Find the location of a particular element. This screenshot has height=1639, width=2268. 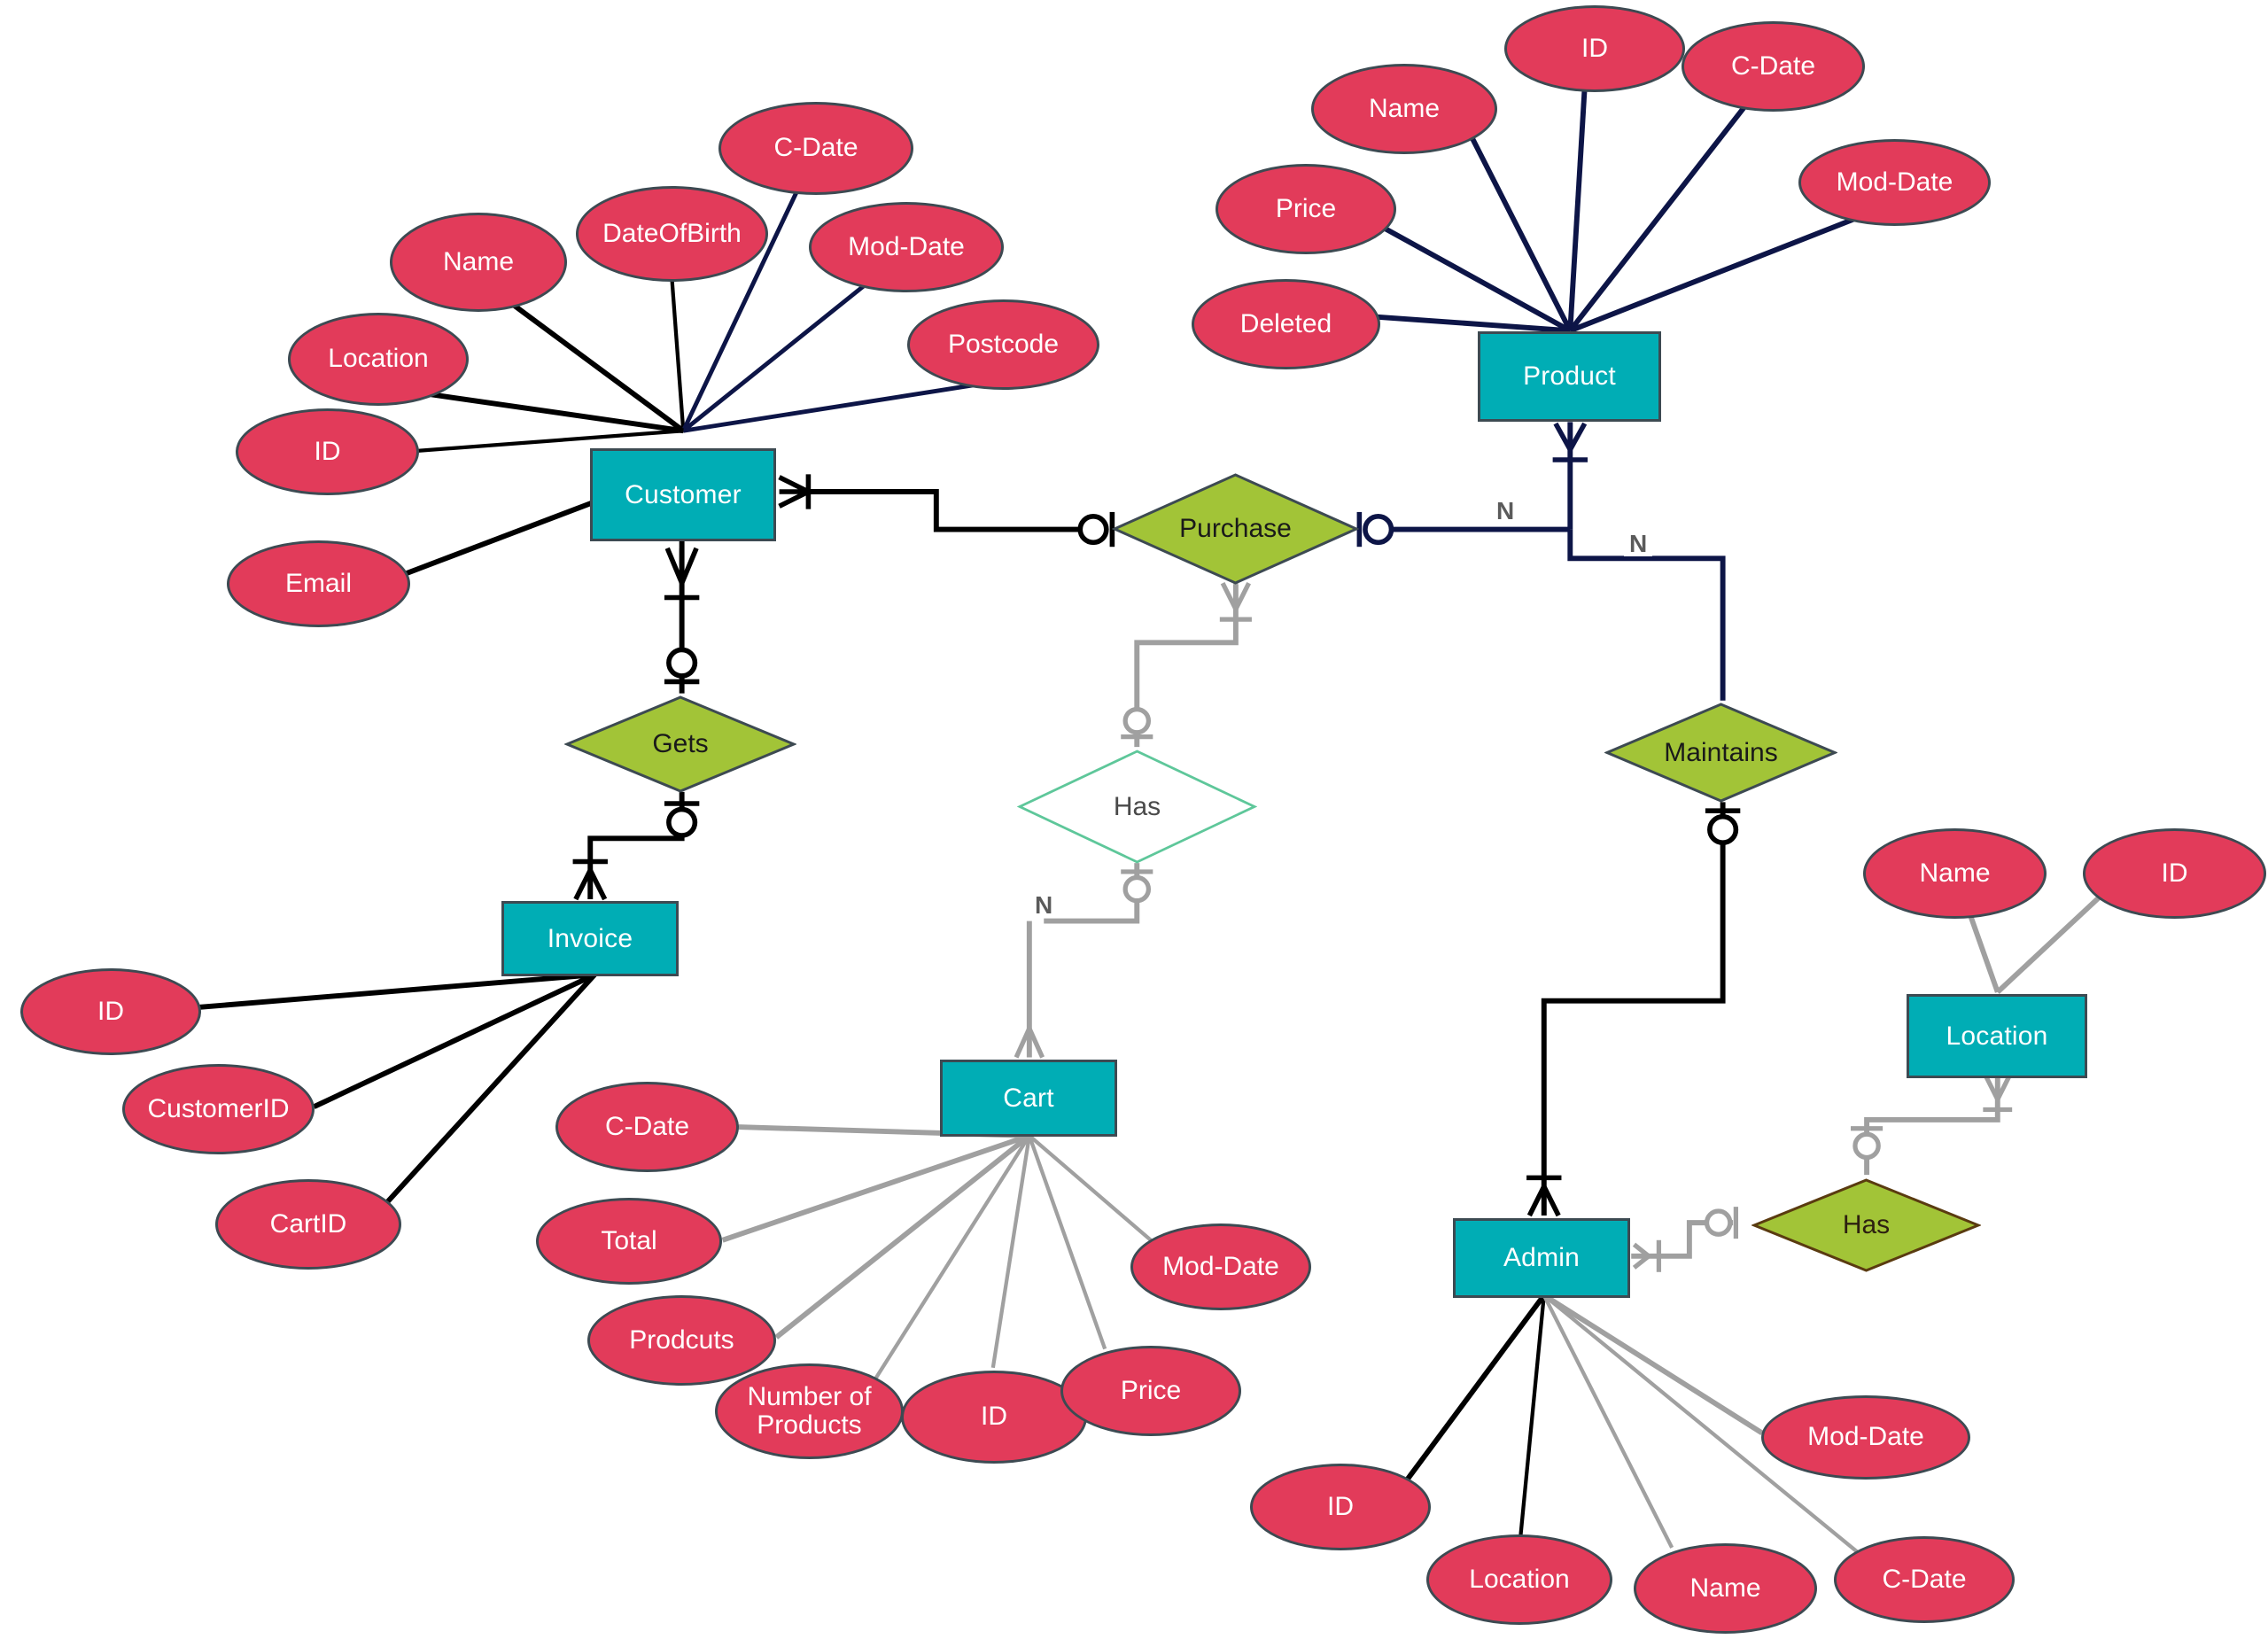

entity-location: Location is located at coordinates (1997, 1036).